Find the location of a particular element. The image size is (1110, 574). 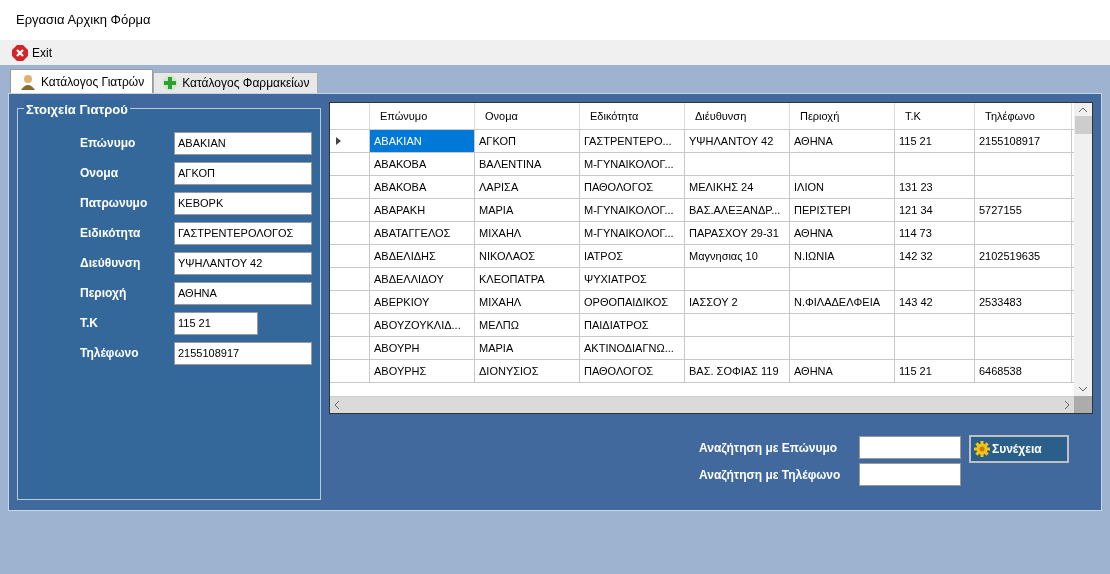

table-row: ΑΒΔΕΛΙΔΗΣ ΝΙΚΟΛΑΟΣ ΙΑΤΡΟΣ Μαγνησιας 10 Ν.ΙΩΝΙΑ 142 32 2102519635 is located at coordinates (702, 256).